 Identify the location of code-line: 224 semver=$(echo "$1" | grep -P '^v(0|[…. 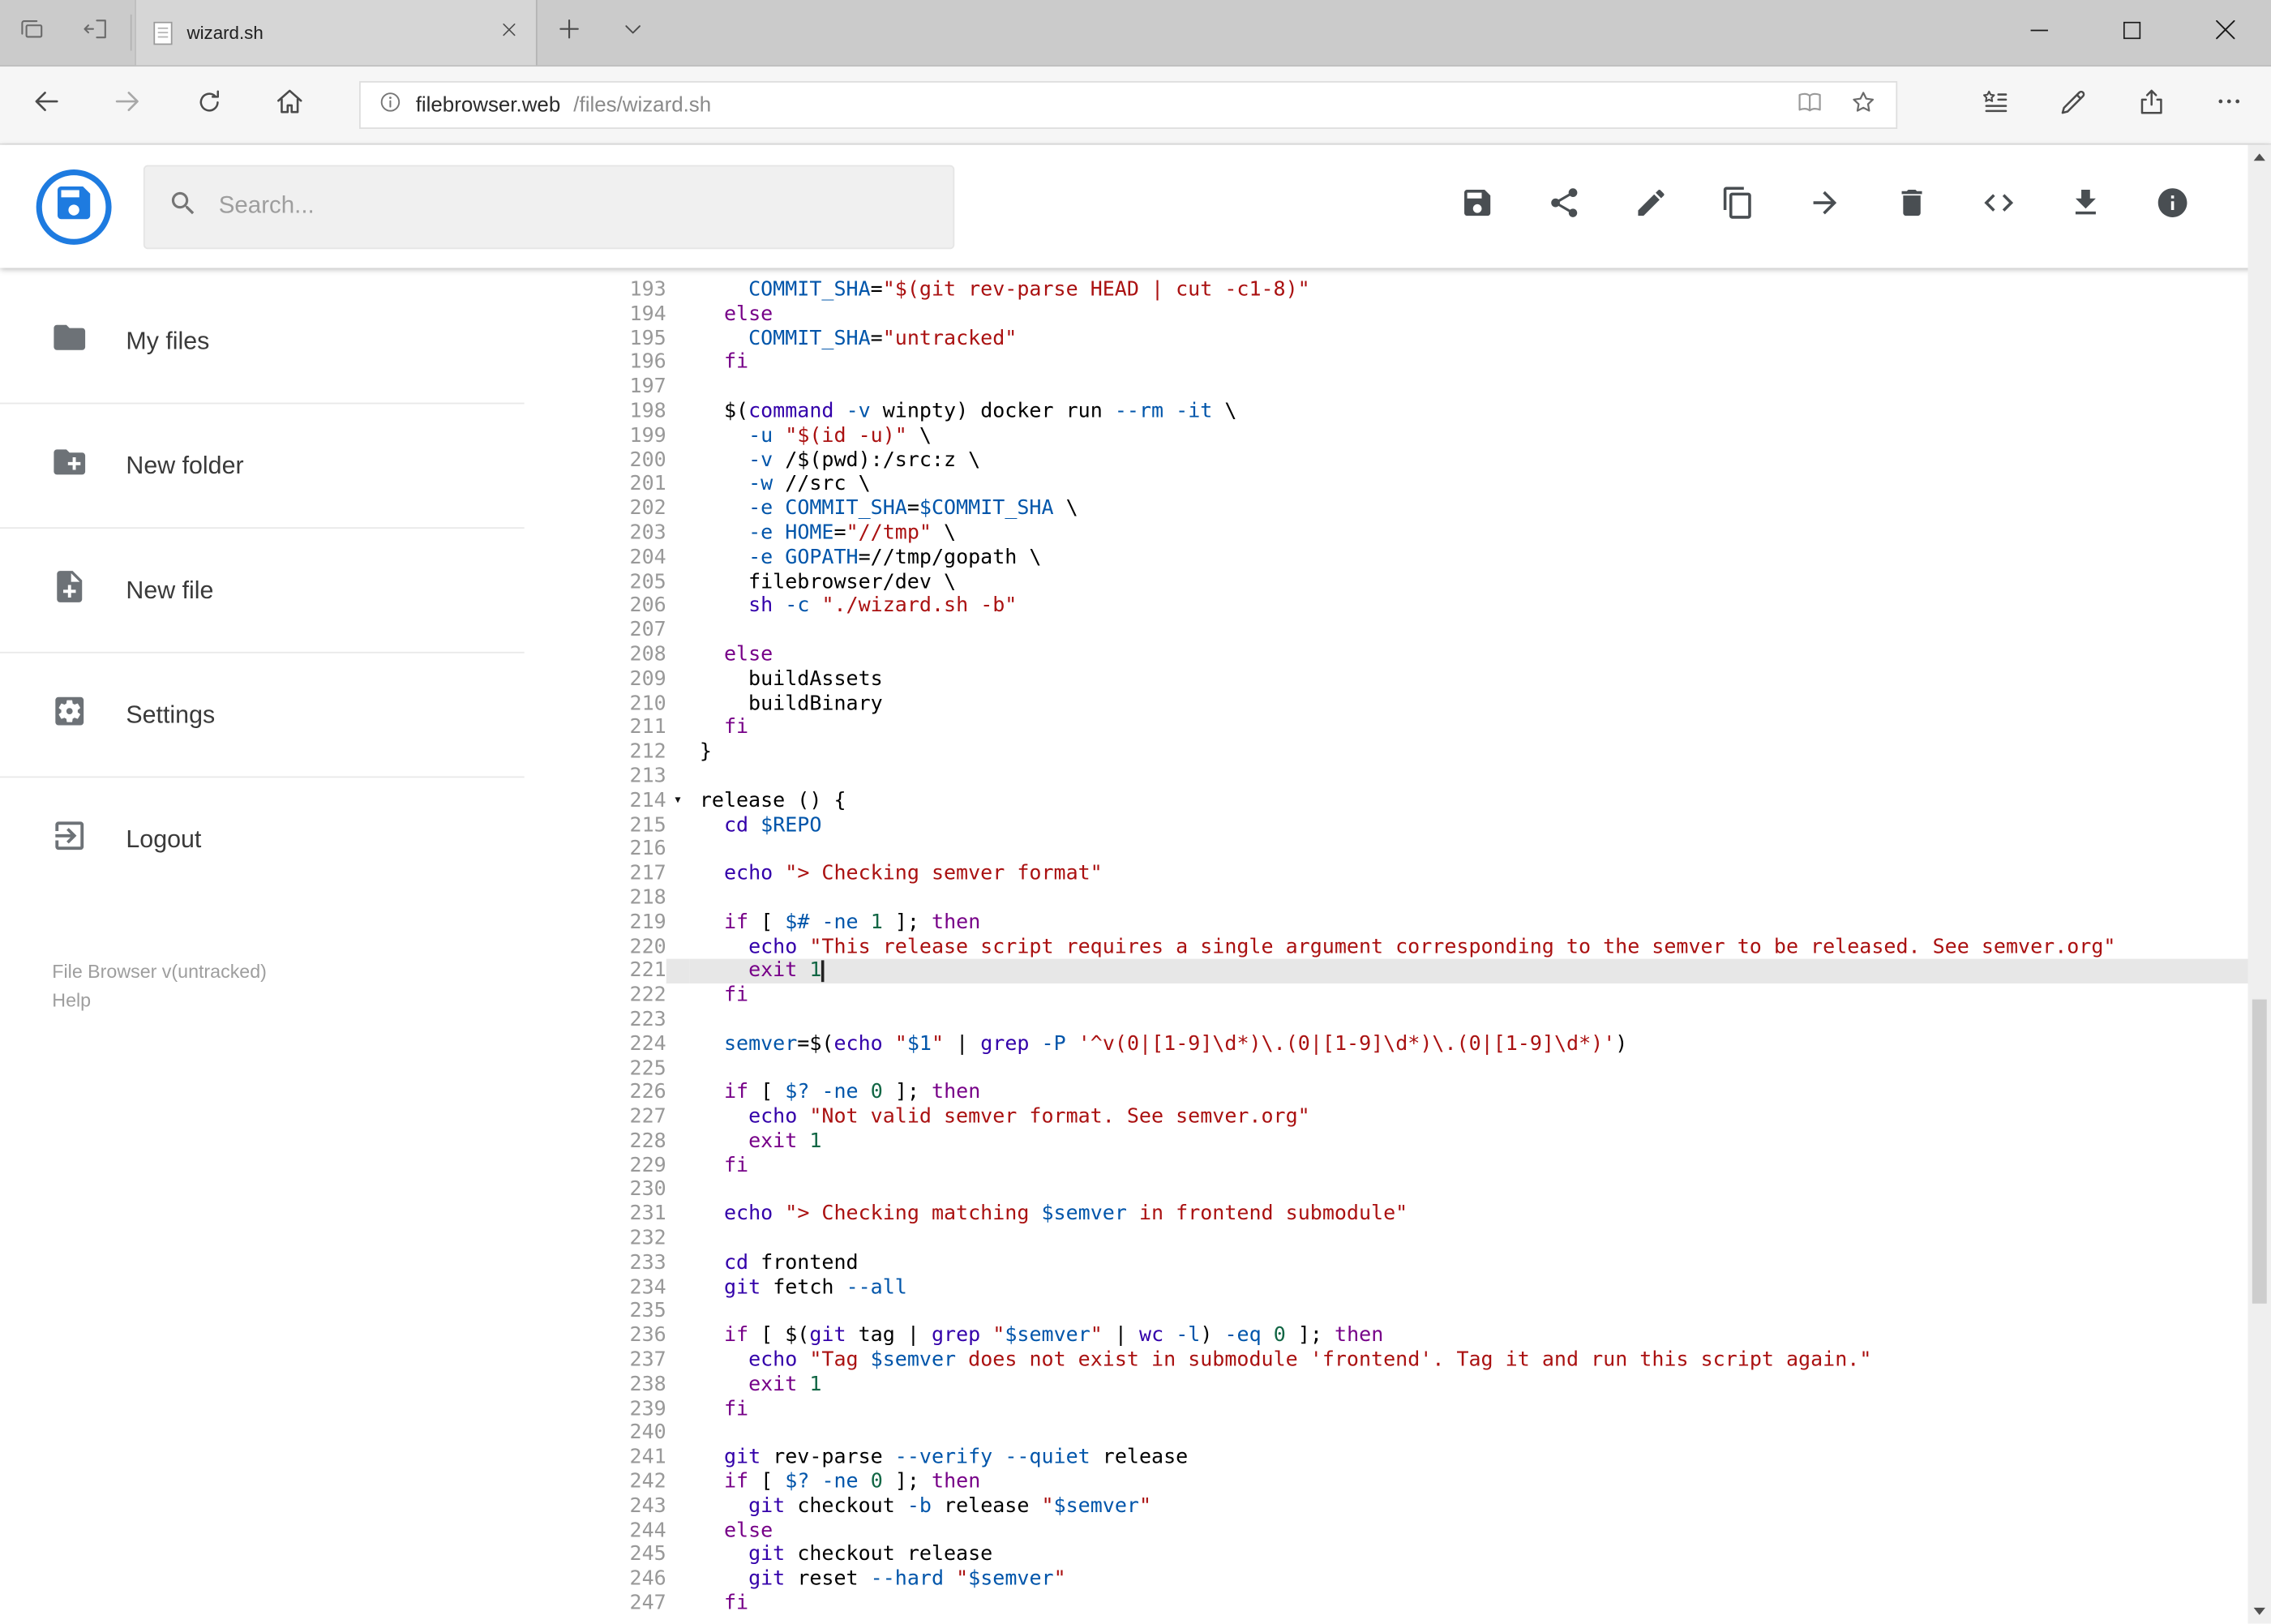
(1440, 1044).